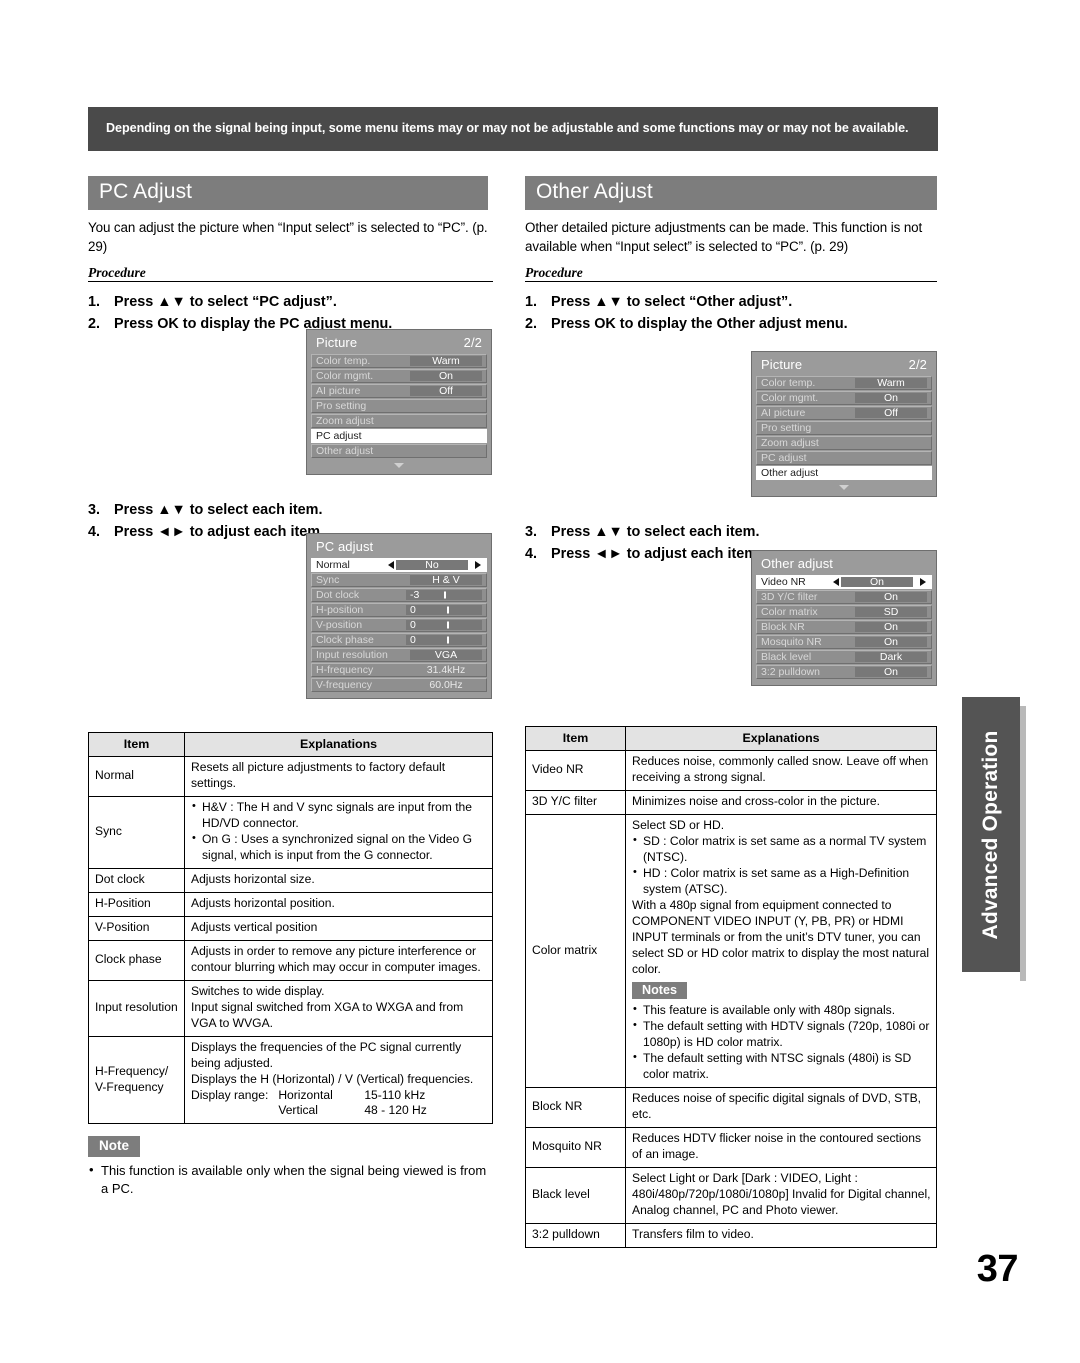 This screenshot has width=1080, height=1363. I want to click on step-text: Press ▲▼ to select “Other adjust”., so click(672, 302).